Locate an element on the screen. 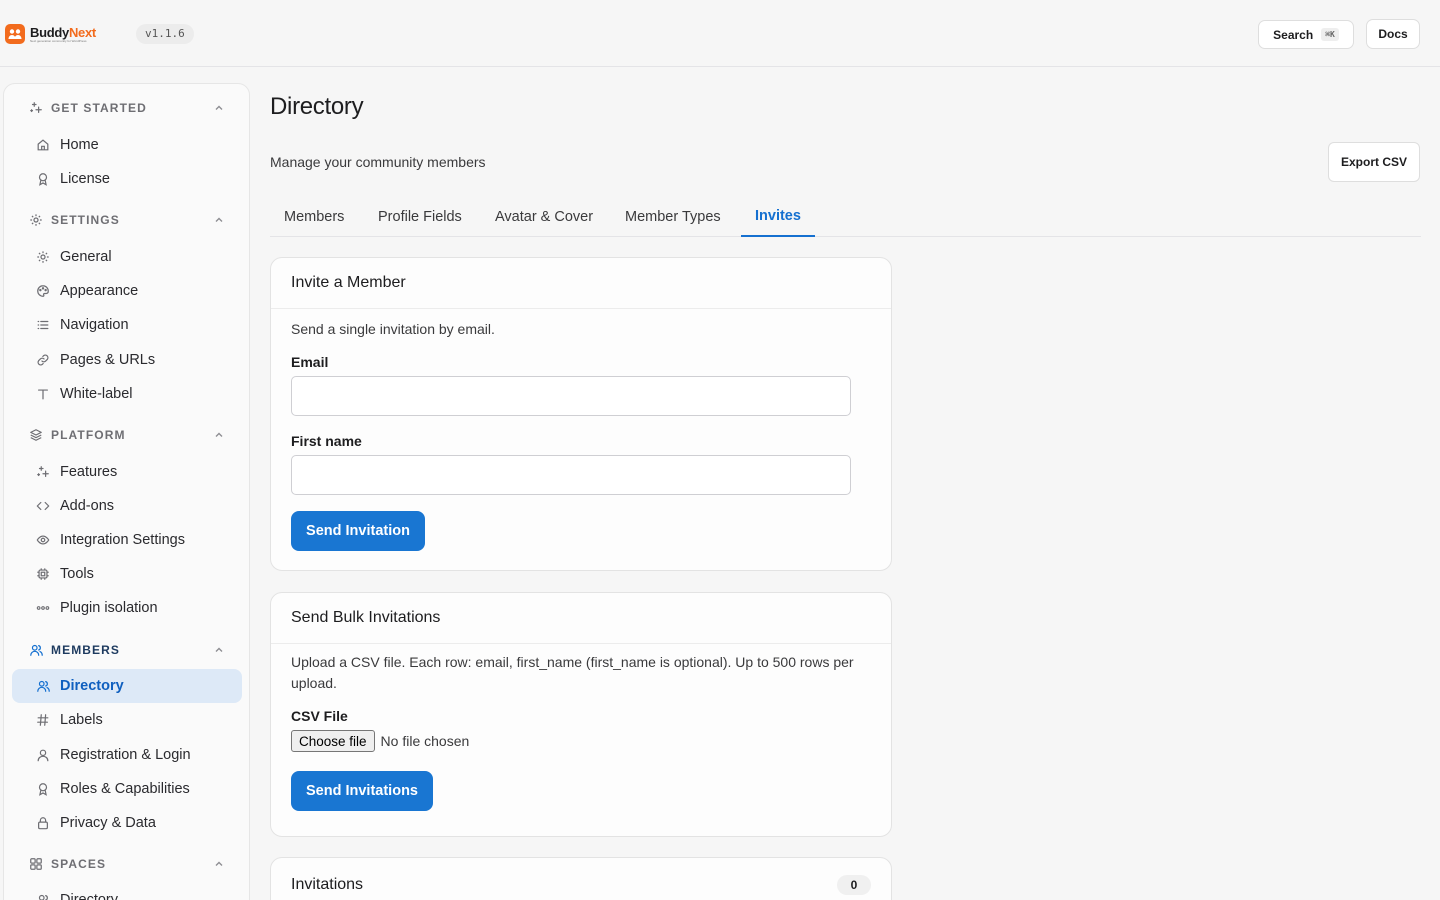 The height and width of the screenshot is (900, 1440). sidebar-item-roles-capabilities: Roles & Capabilities is located at coordinates (127, 789).